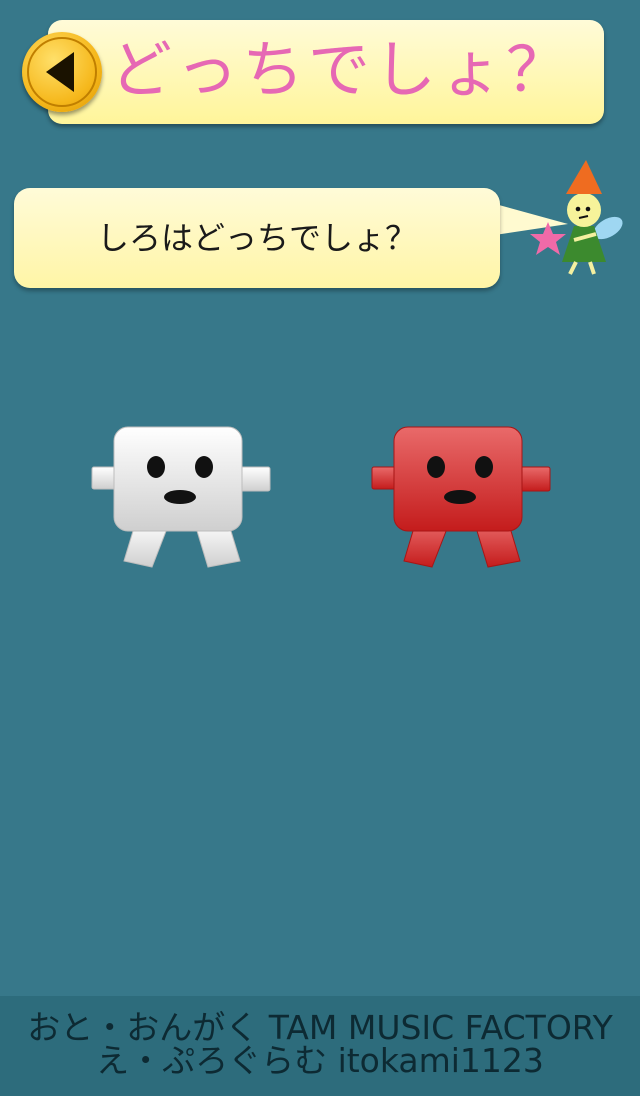 The width and height of the screenshot is (640, 1096). What do you see at coordinates (183, 500) in the screenshot?
I see `white-character` at bounding box center [183, 500].